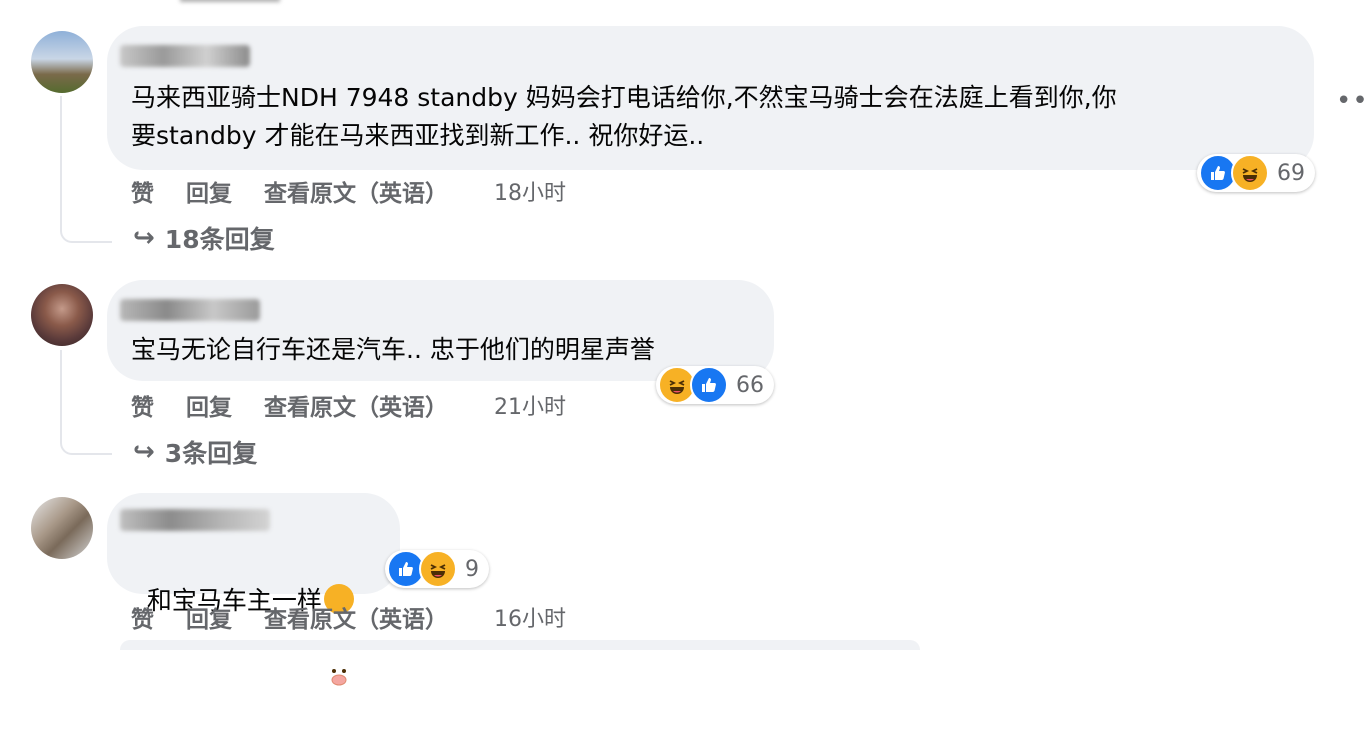 The height and width of the screenshot is (739, 1366). Describe the element at coordinates (219, 239) in the screenshot. I see `replies-count-label: 18条回复` at that location.